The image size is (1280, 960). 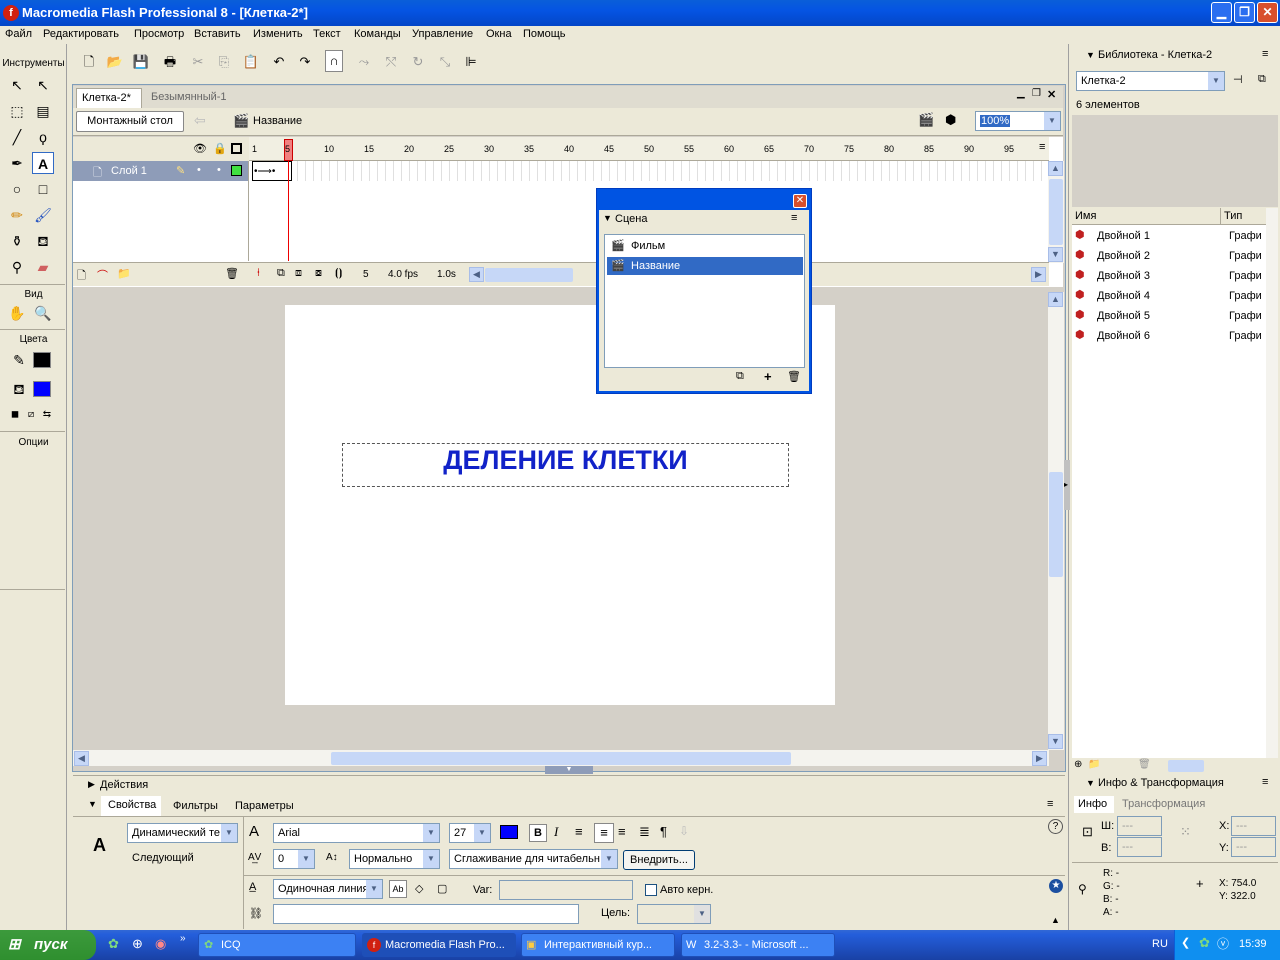 I want to click on lock-icon: 🔒, so click(x=220, y=148).